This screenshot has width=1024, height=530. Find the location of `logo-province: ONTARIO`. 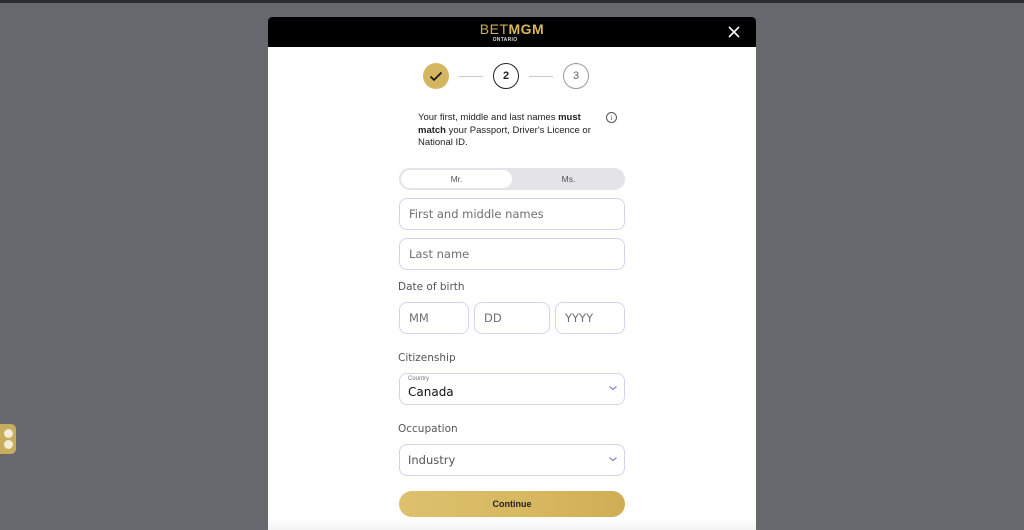

logo-province: ONTARIO is located at coordinates (505, 40).